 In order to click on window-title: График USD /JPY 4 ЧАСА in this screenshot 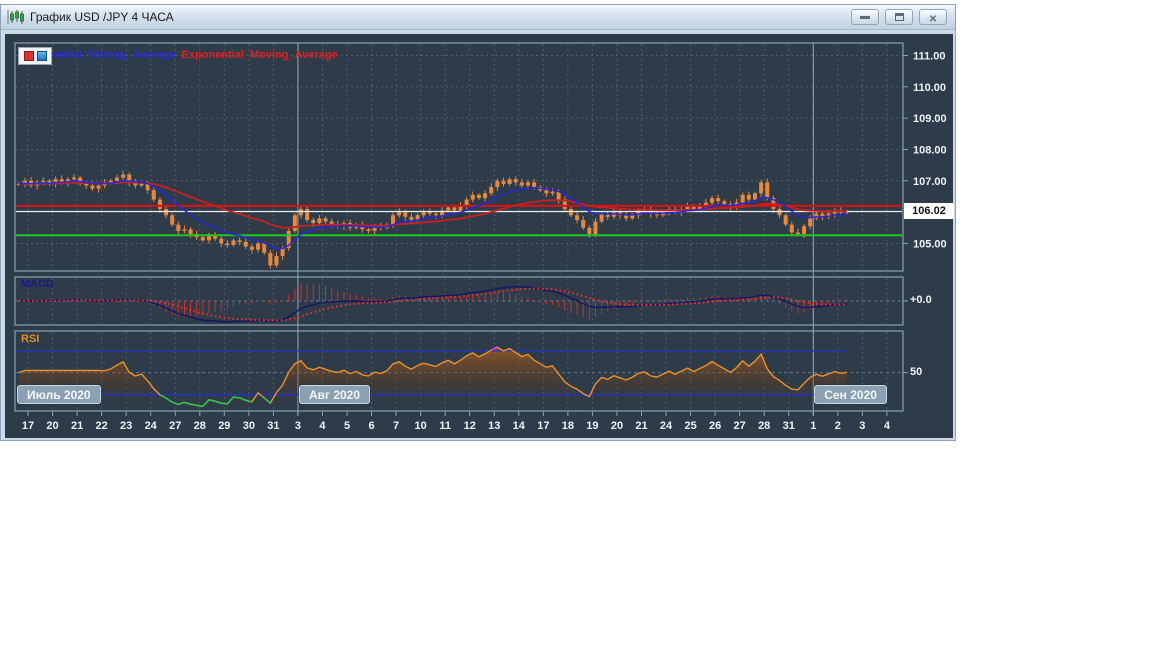, I will do `click(102, 17)`.